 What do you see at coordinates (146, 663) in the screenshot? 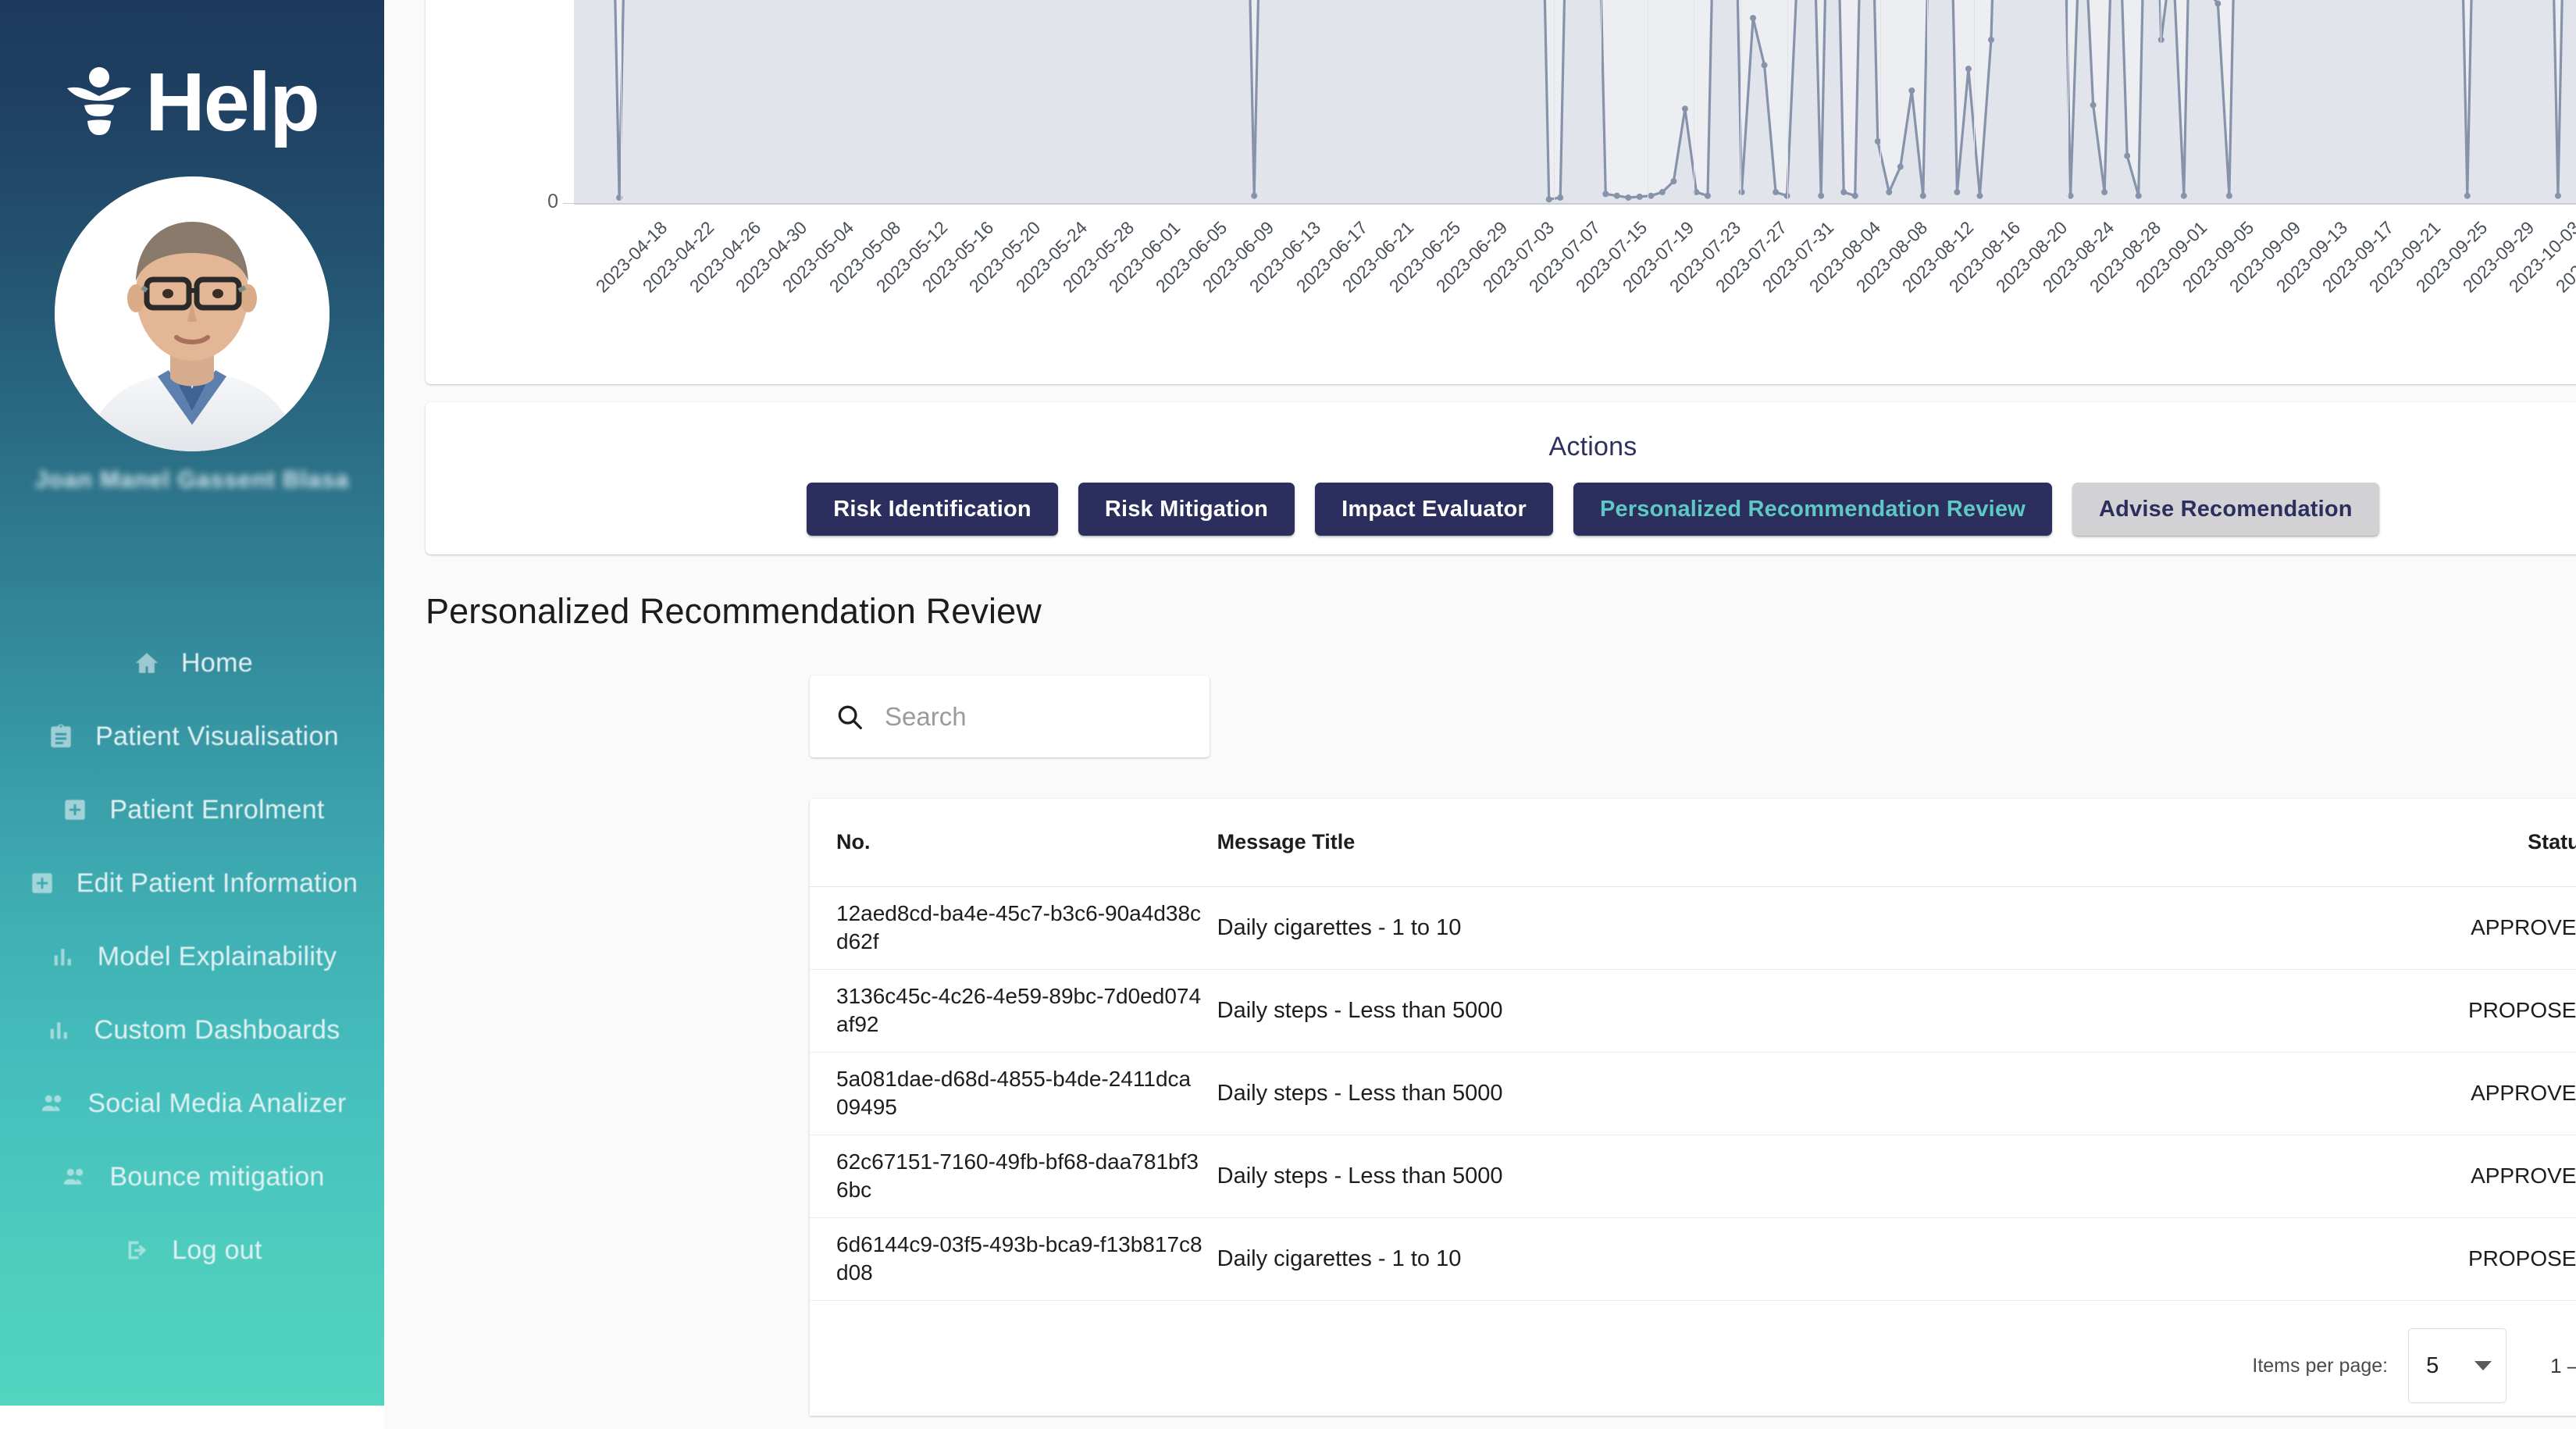
I see `home-icon` at bounding box center [146, 663].